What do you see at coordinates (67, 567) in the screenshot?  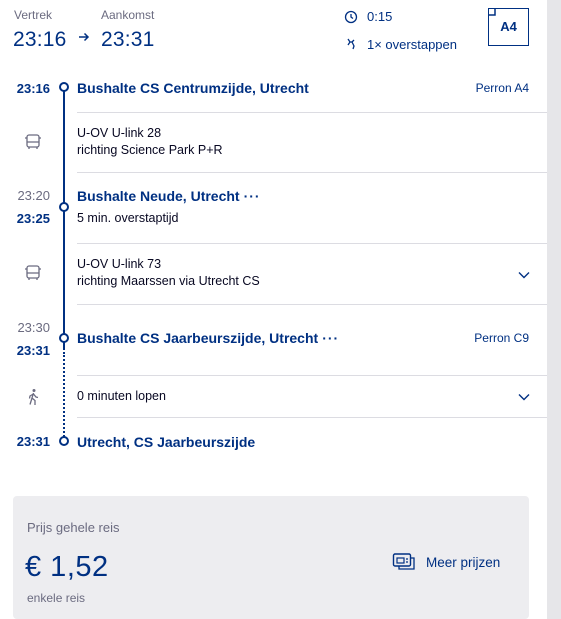 I see `price-amount: € 1,52` at bounding box center [67, 567].